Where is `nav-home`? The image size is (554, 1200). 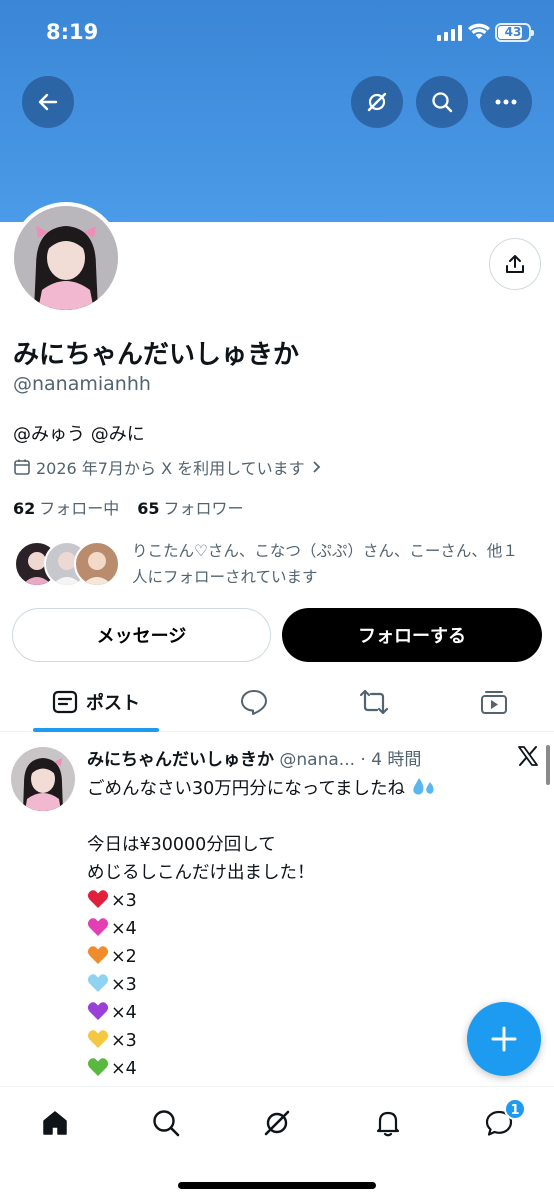
nav-home is located at coordinates (55, 1123).